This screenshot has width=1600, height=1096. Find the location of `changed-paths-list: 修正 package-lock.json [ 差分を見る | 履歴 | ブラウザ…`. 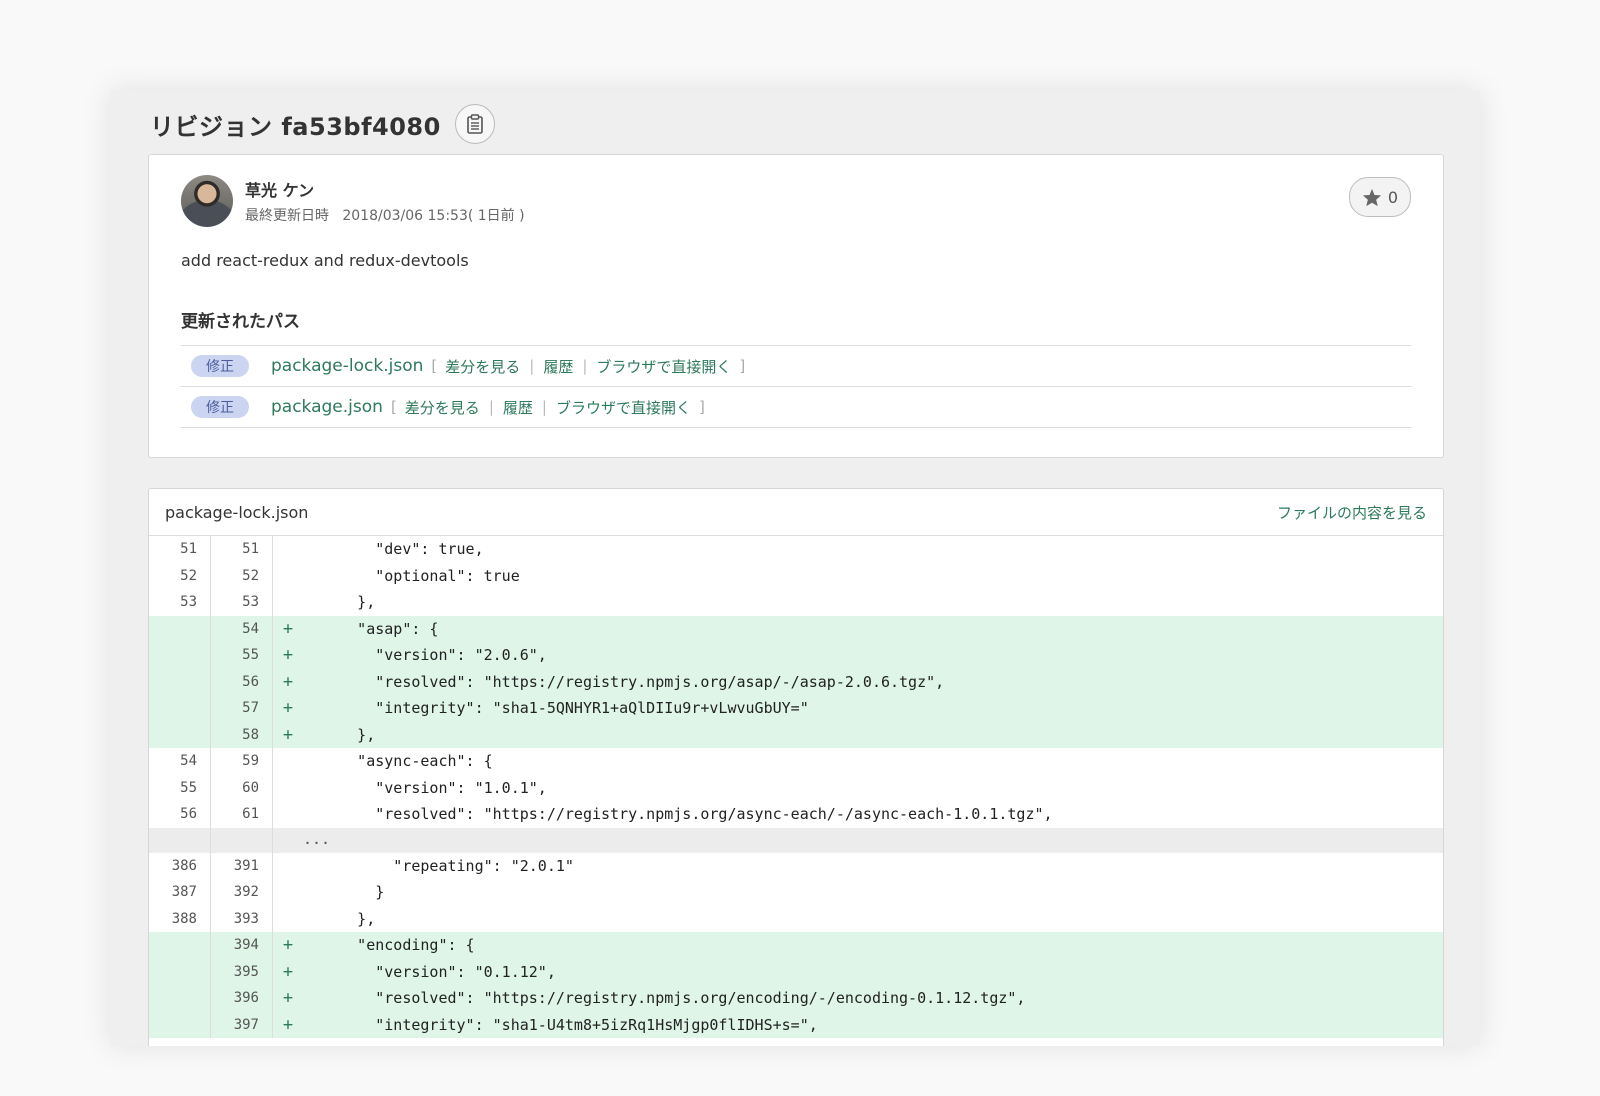

changed-paths-list: 修正 package-lock.json [ 差分を見る | 履歴 | ブラウザ… is located at coordinates (796, 386).